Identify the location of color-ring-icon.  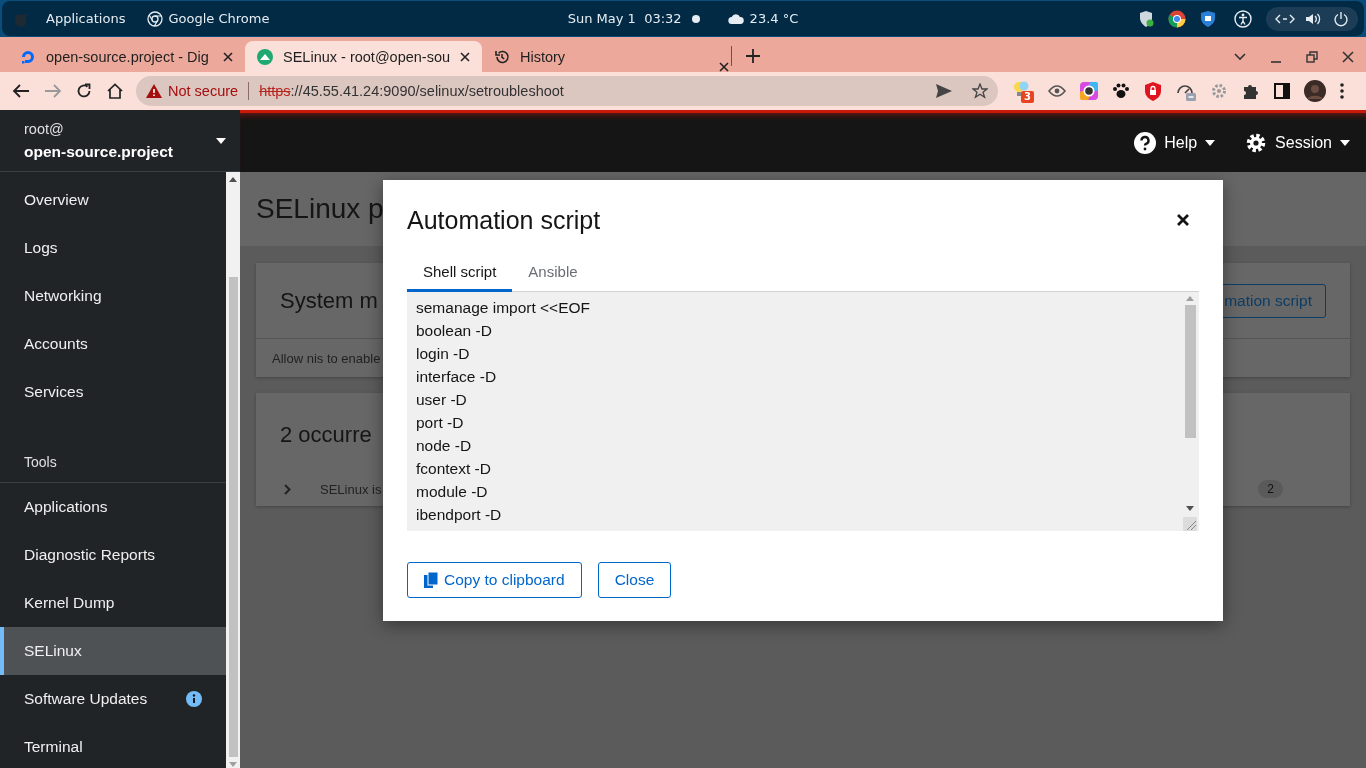
(1089, 91).